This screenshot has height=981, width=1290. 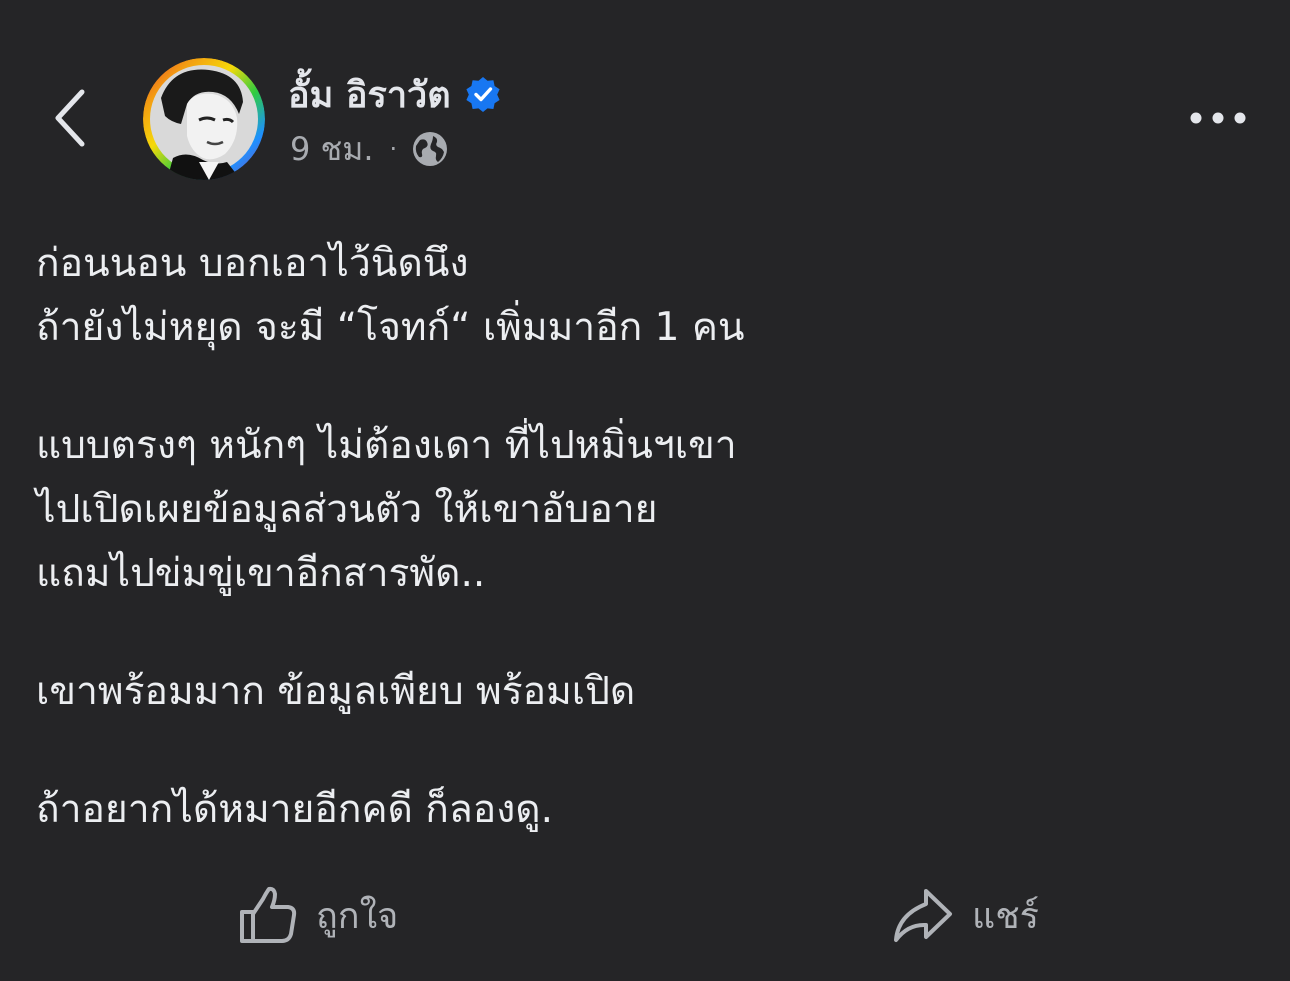 I want to click on thumbs-up-icon, so click(x=268, y=914).